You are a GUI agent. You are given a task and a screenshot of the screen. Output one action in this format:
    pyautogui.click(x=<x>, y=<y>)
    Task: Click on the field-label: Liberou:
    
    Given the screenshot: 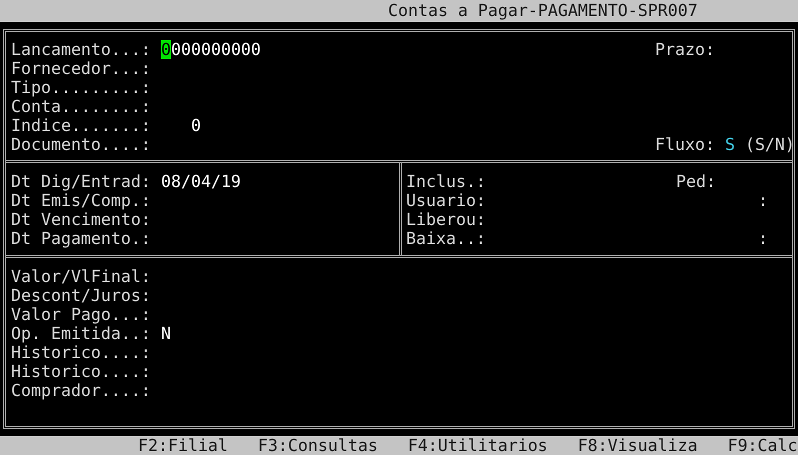 What is the action you would take?
    pyautogui.click(x=446, y=219)
    